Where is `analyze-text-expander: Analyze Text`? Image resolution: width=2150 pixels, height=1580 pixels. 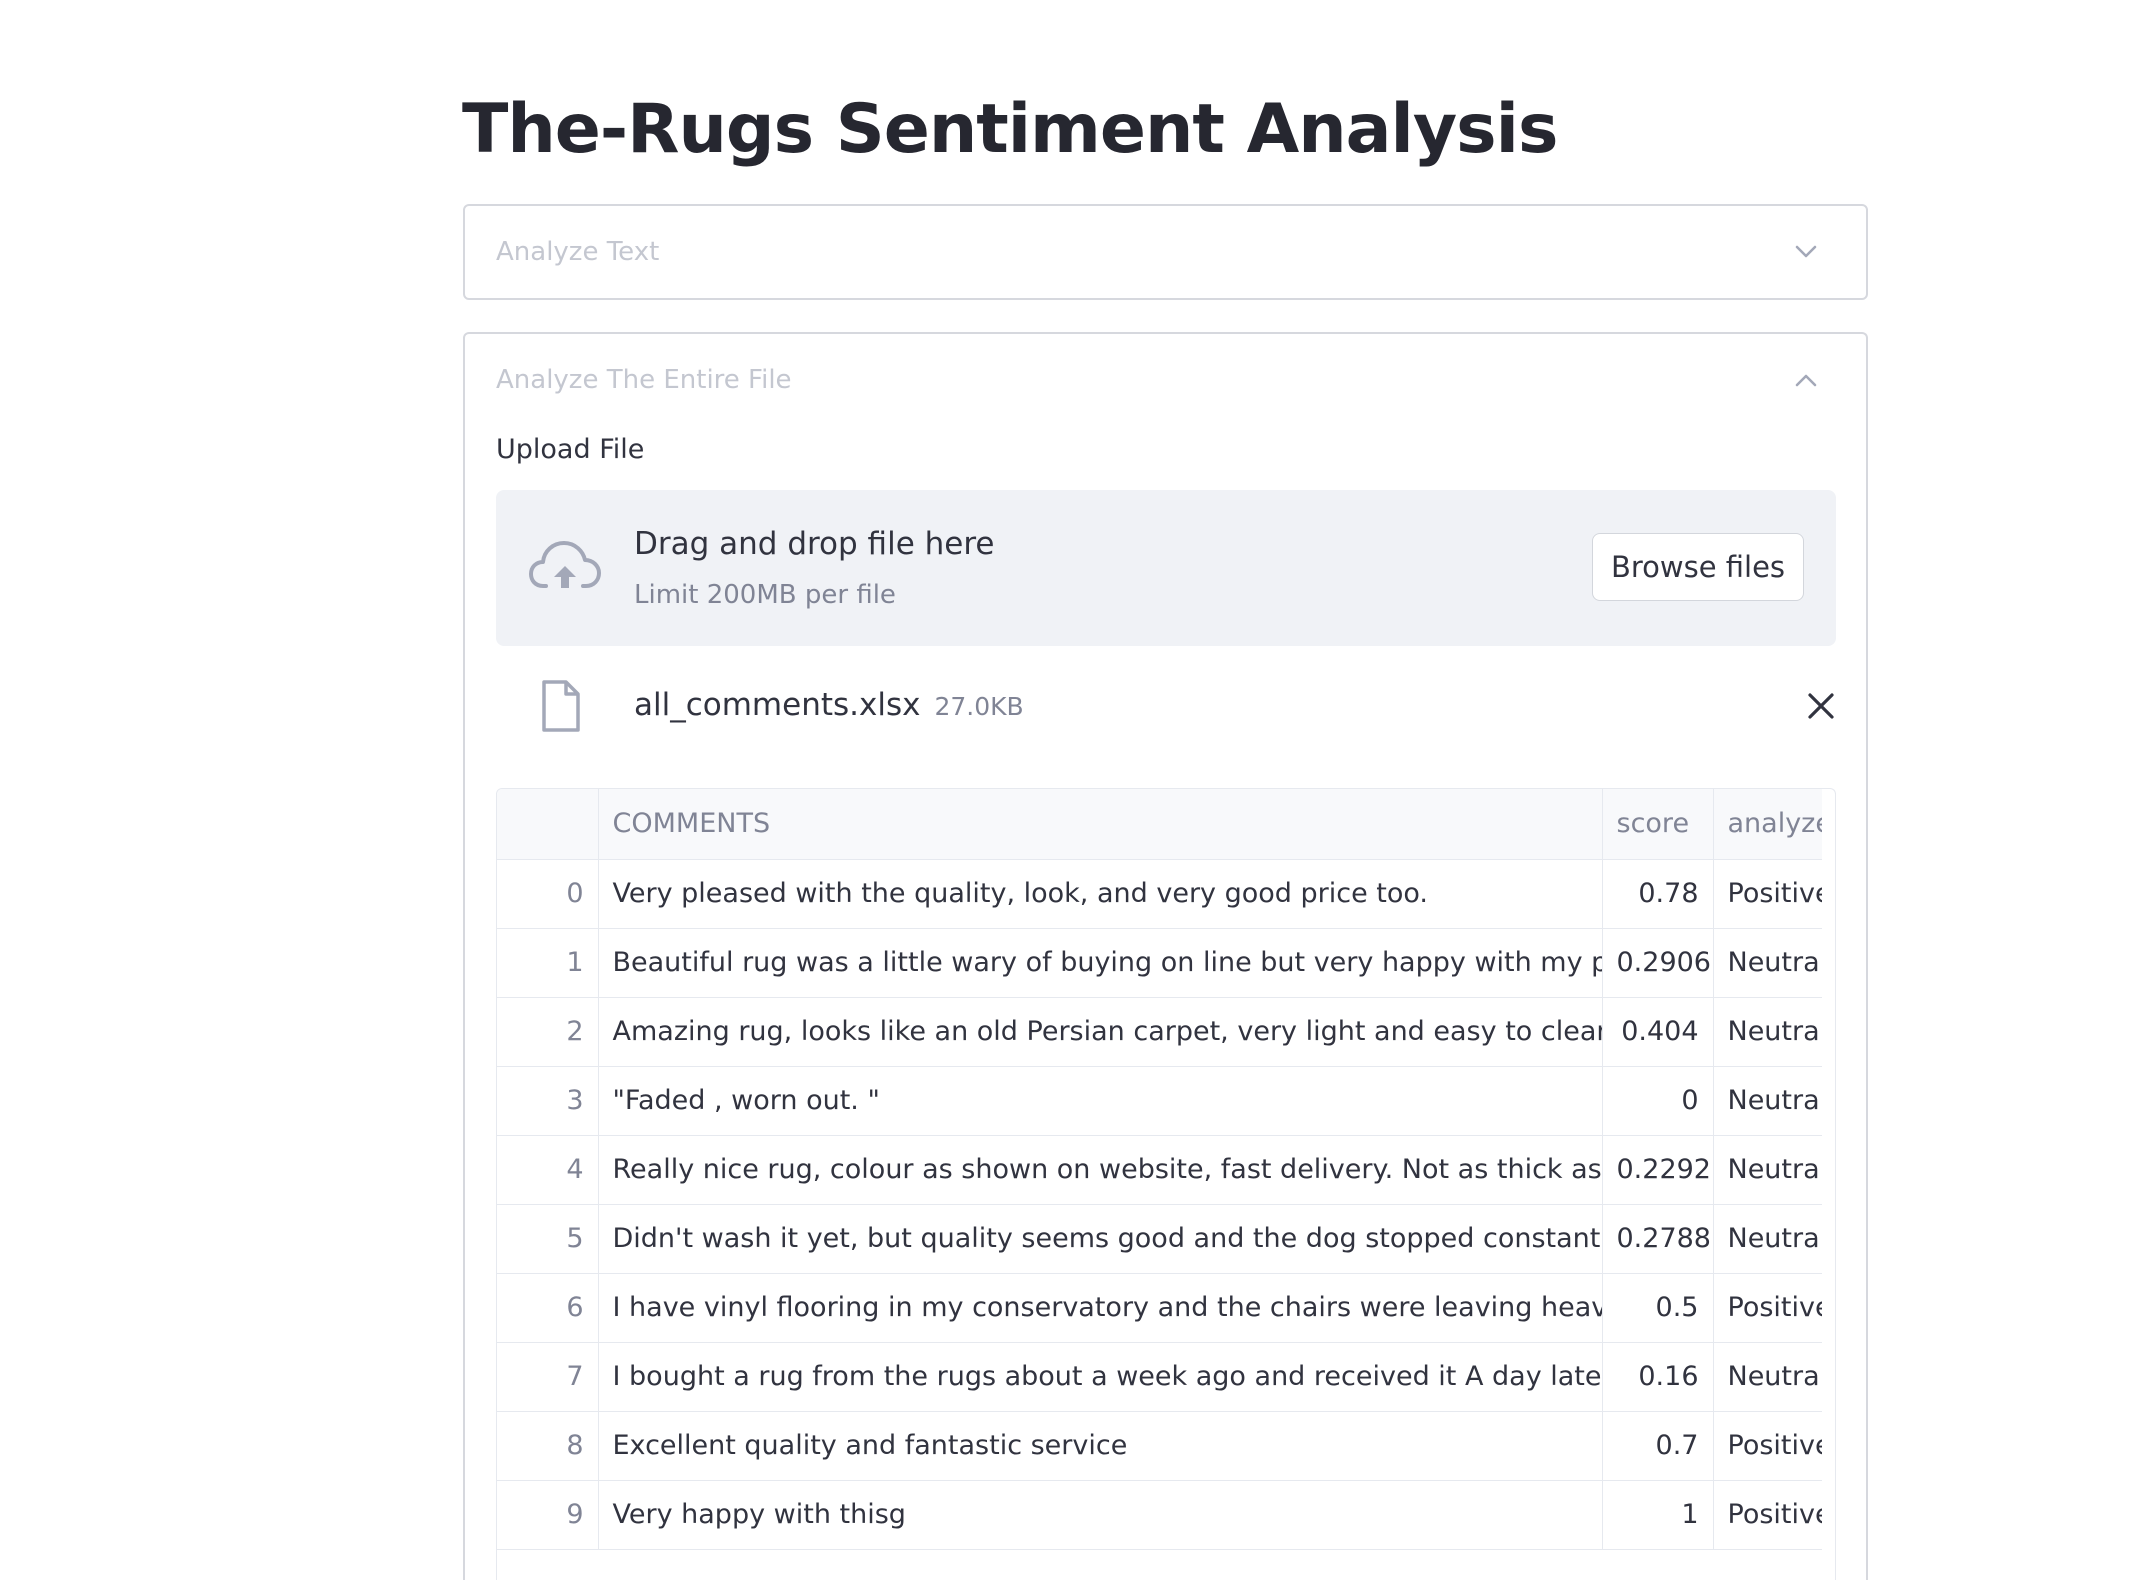 analyze-text-expander: Analyze Text is located at coordinates (1165, 252).